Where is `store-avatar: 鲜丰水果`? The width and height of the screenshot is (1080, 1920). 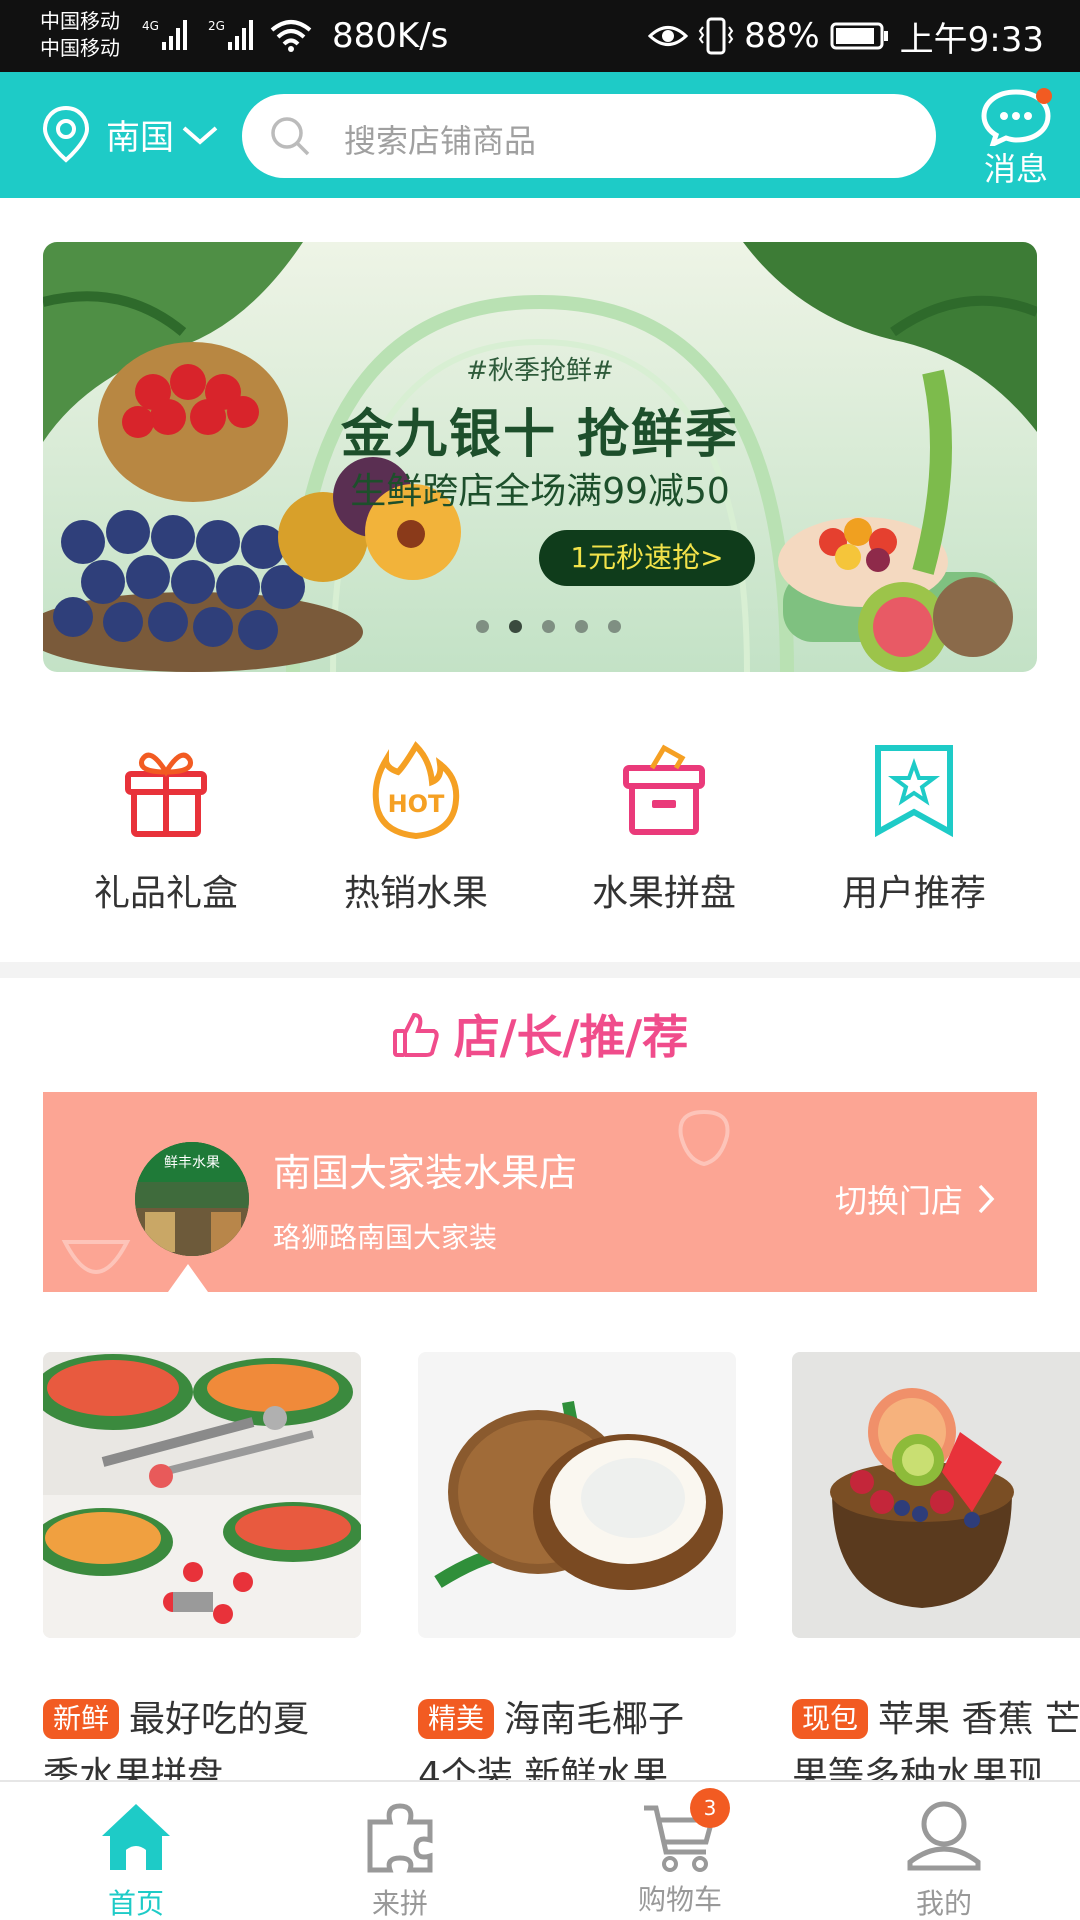 store-avatar: 鲜丰水果 is located at coordinates (192, 1199).